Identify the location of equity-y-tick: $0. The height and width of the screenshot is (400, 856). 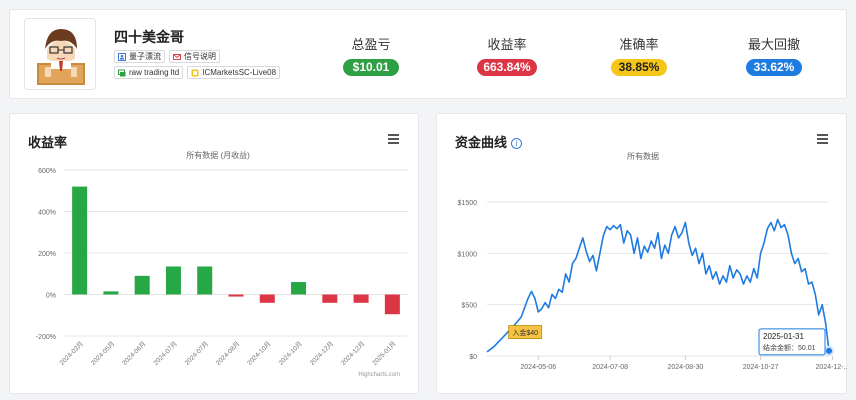
(473, 357).